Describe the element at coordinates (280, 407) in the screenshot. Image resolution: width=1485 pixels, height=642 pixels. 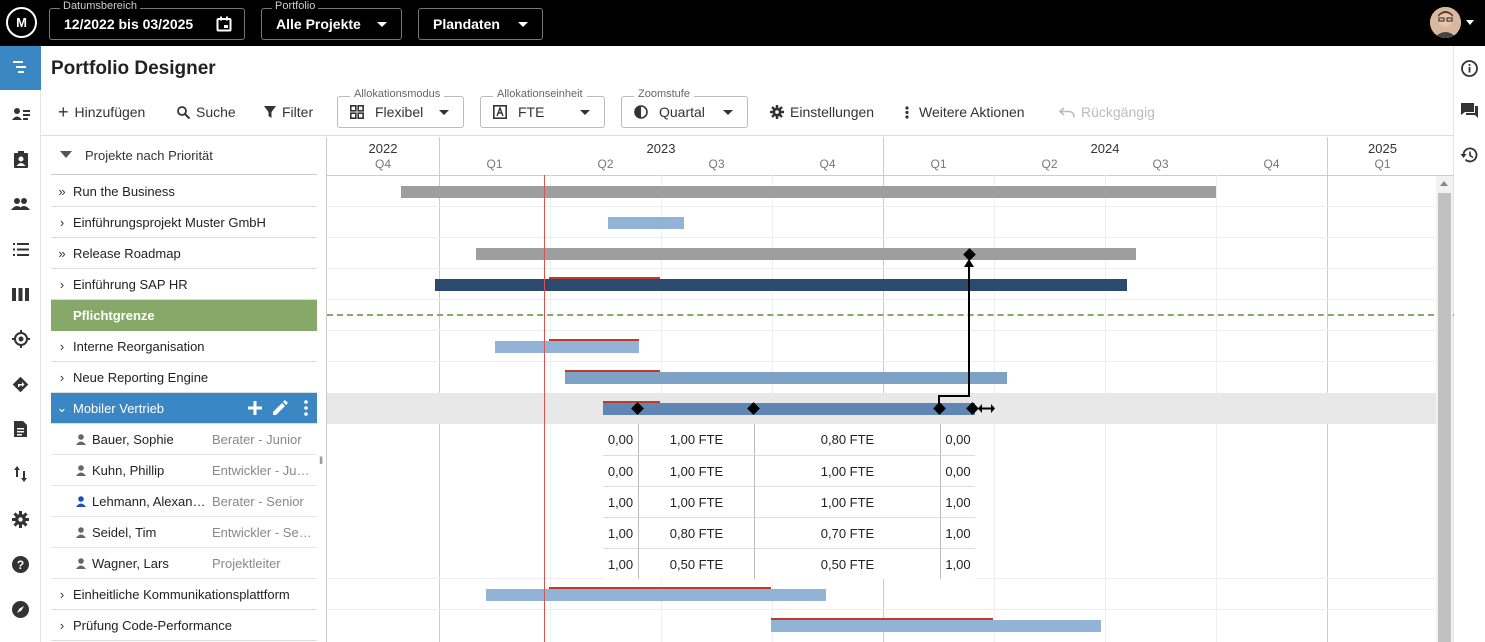
I see `edit-icon` at that location.